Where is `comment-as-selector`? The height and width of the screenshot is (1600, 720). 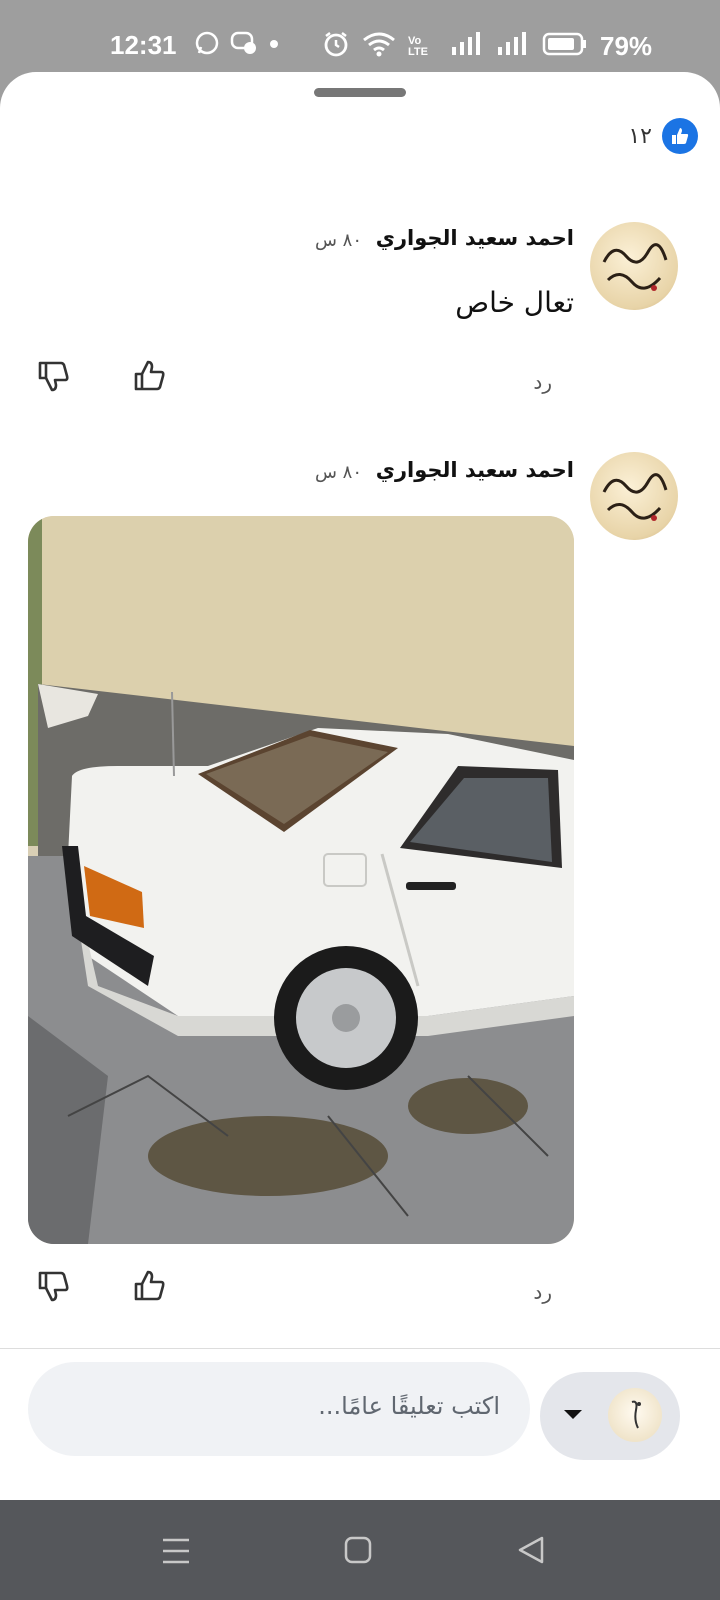 comment-as-selector is located at coordinates (610, 1416).